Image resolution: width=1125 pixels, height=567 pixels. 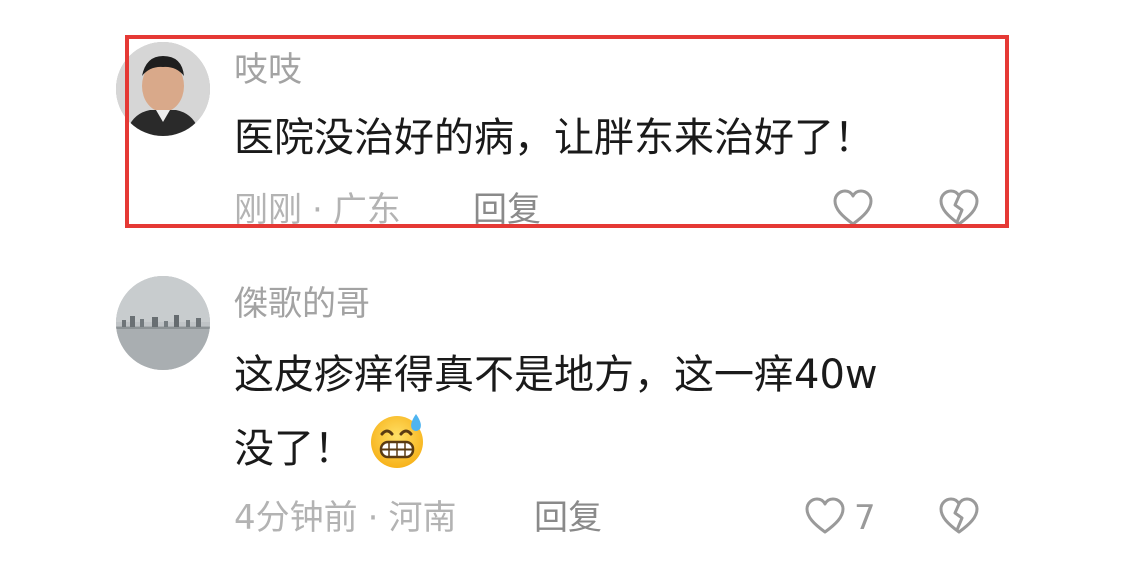 I want to click on comment-text-line: 没了！, so click(x=614, y=451).